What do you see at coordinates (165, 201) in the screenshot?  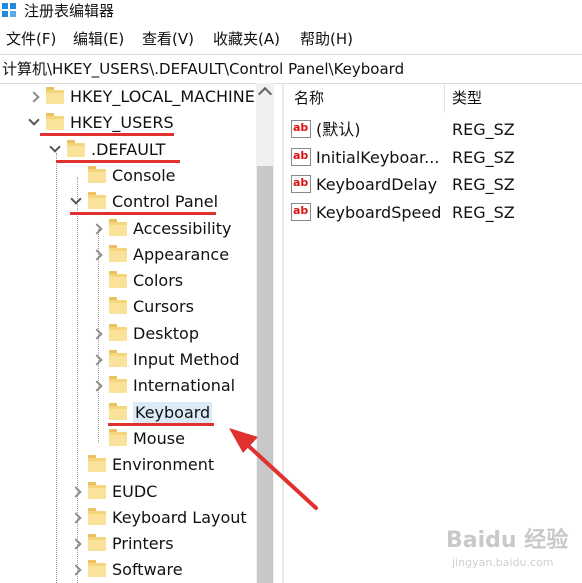 I see `tree-node-label: Control Panel` at bounding box center [165, 201].